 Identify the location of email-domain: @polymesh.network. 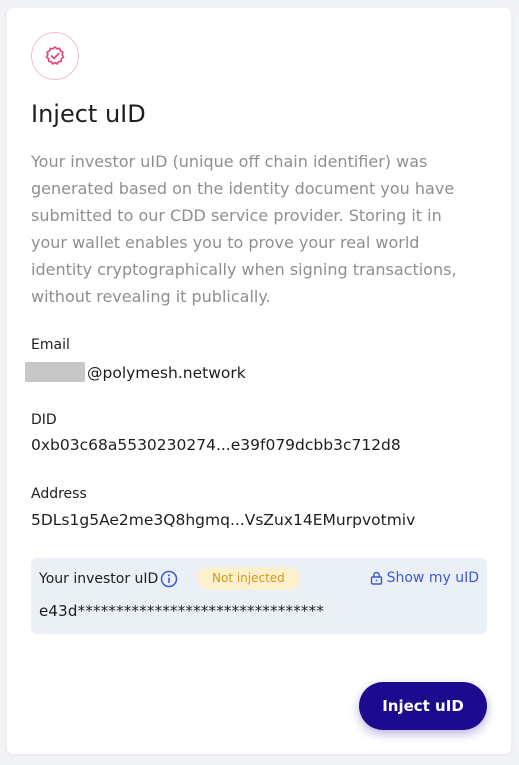
(166, 373).